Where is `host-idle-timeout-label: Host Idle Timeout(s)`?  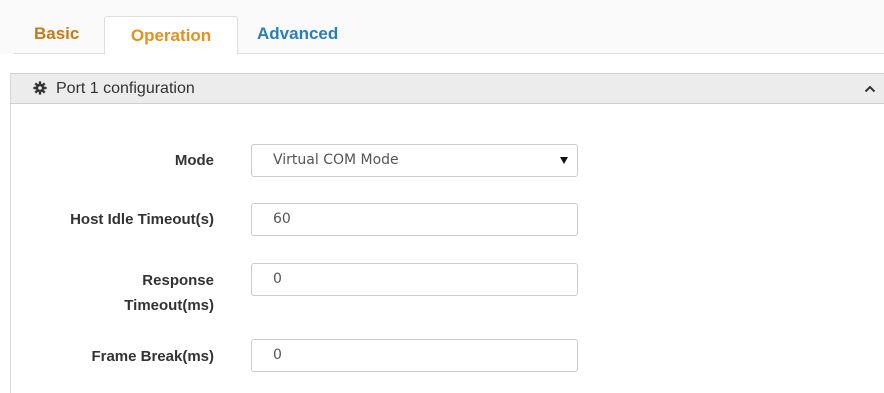
host-idle-timeout-label: Host Idle Timeout(s) is located at coordinates (142, 219).